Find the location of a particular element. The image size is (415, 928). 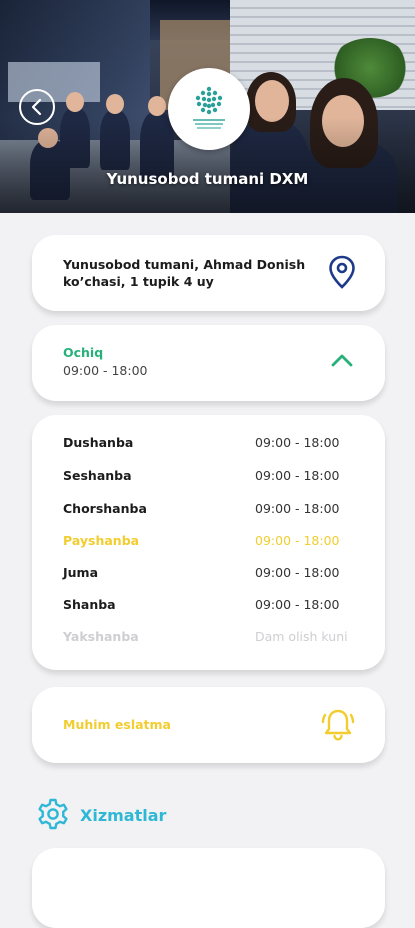

services-card is located at coordinates (208, 888).